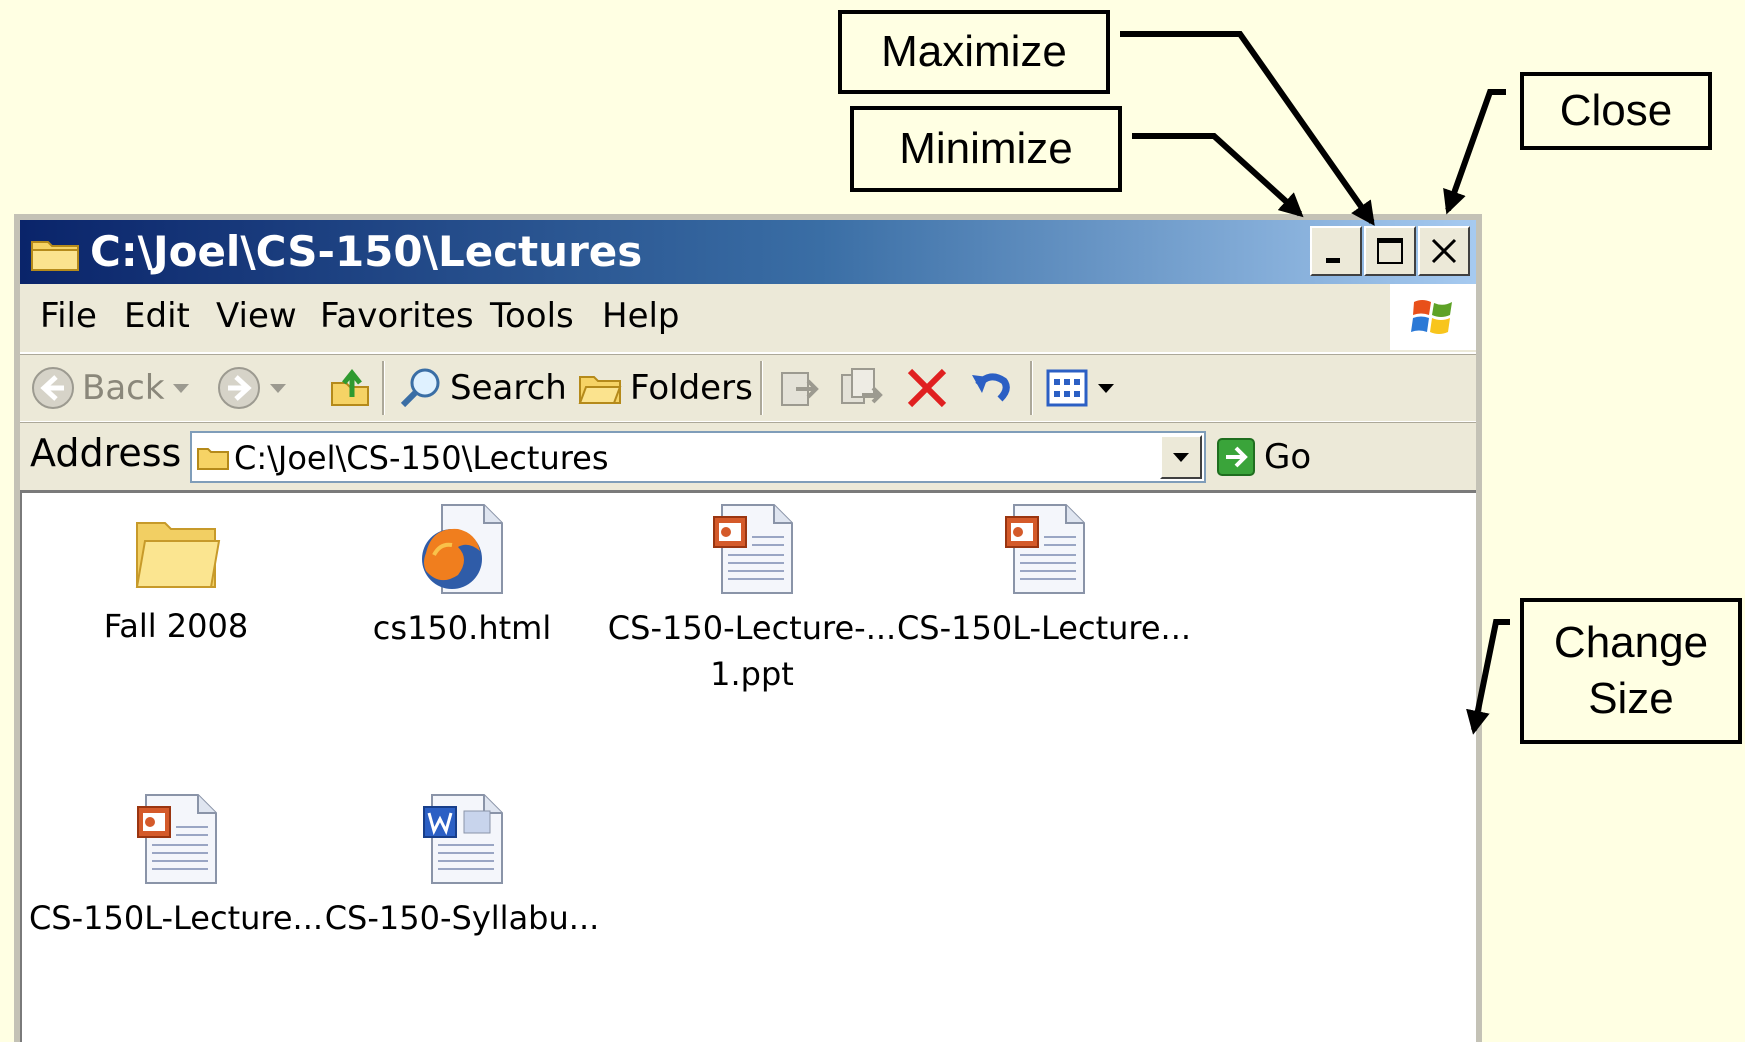  What do you see at coordinates (1474, 152) in the screenshot?
I see `close-arrow` at bounding box center [1474, 152].